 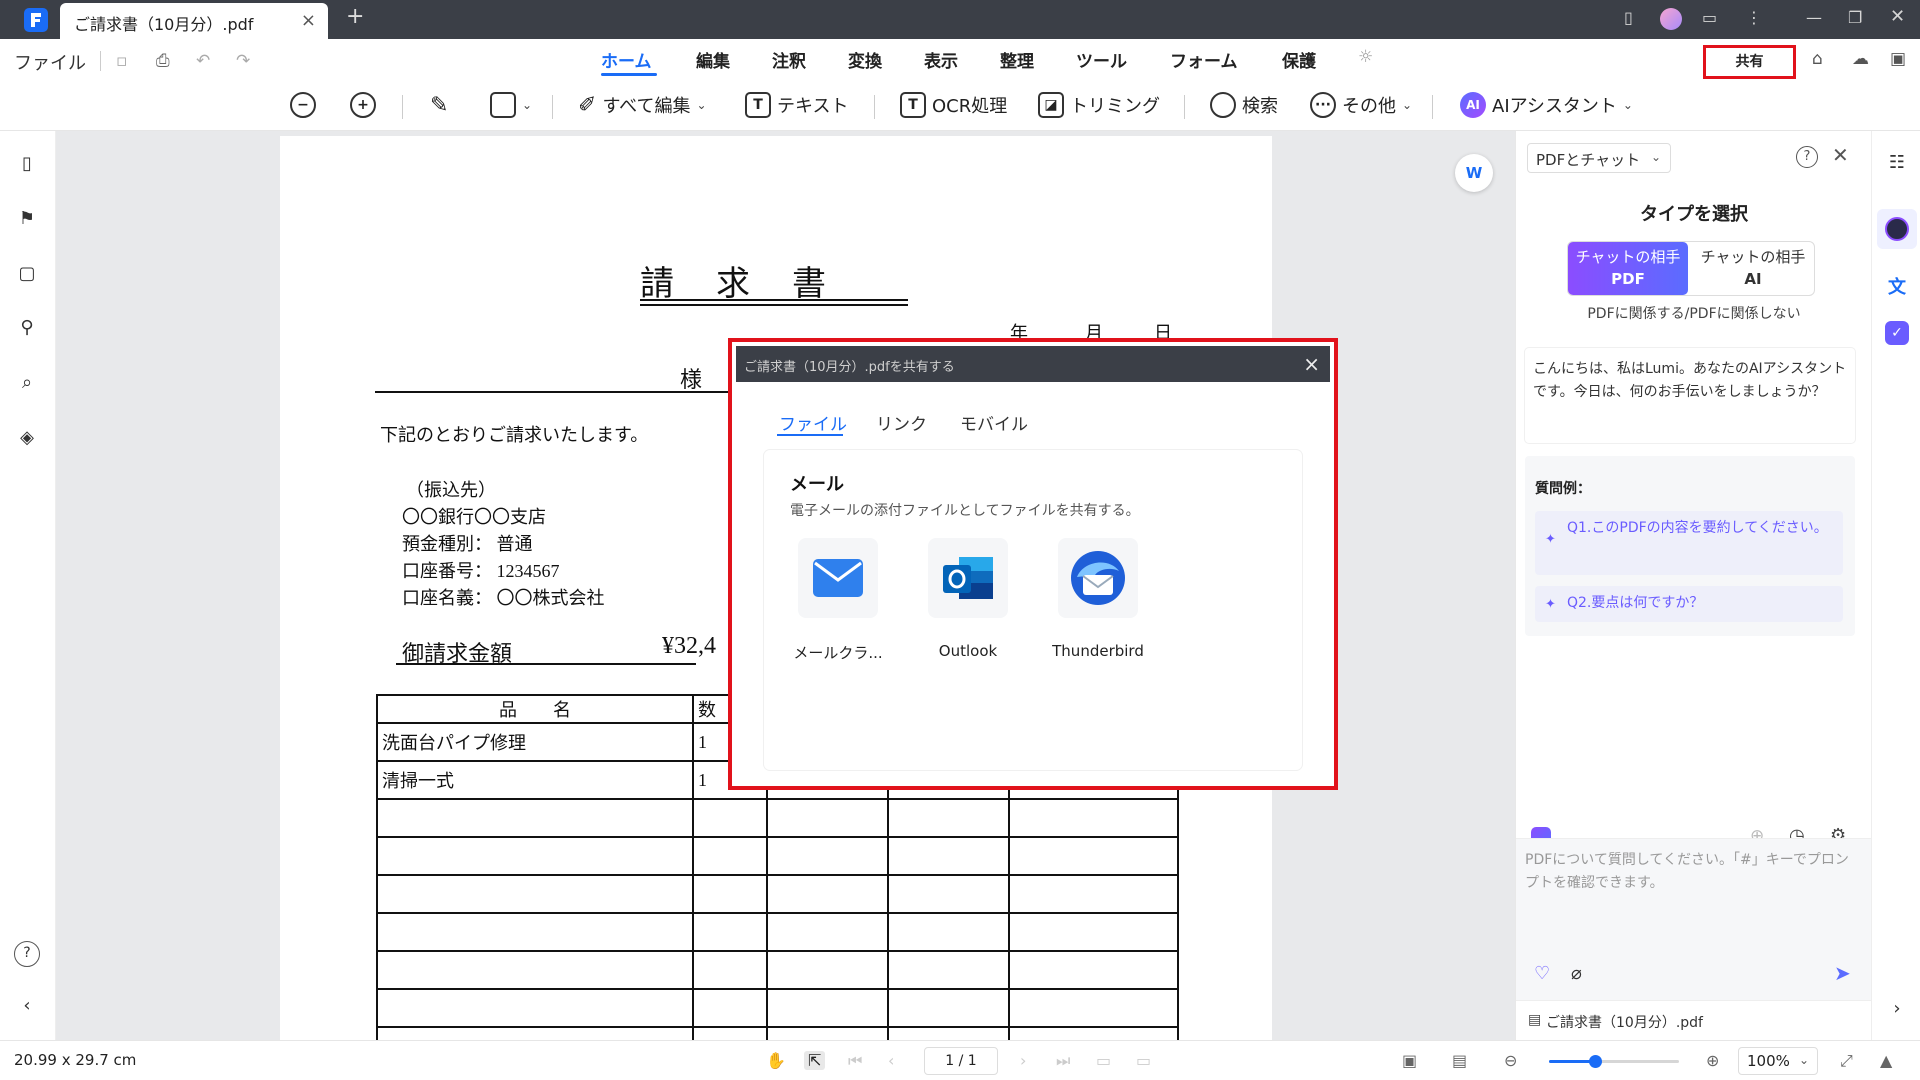 What do you see at coordinates (941, 59) in the screenshot?
I see `menu-view: 表示` at bounding box center [941, 59].